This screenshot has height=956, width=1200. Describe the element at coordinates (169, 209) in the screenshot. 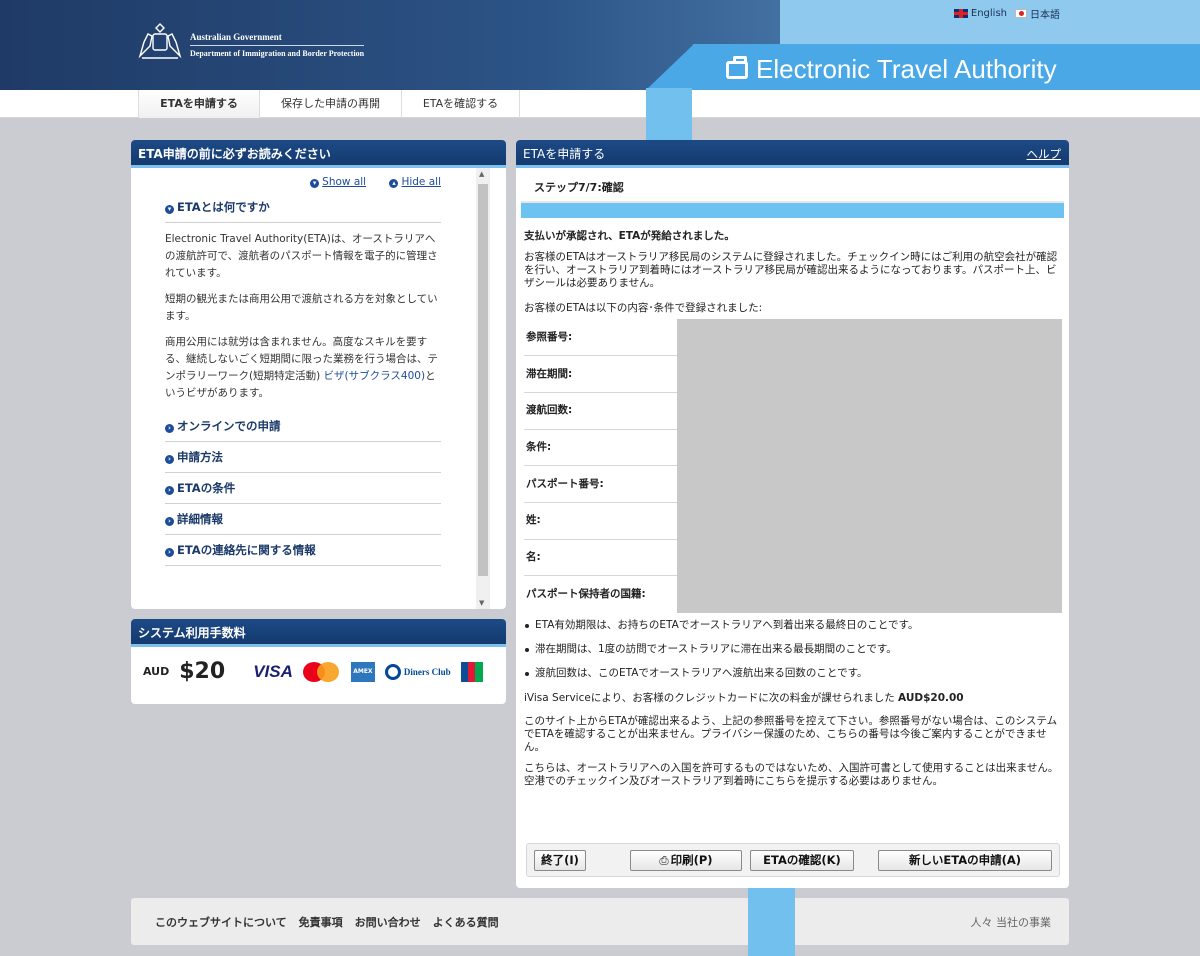

I see `expanded-icon: ▾` at that location.